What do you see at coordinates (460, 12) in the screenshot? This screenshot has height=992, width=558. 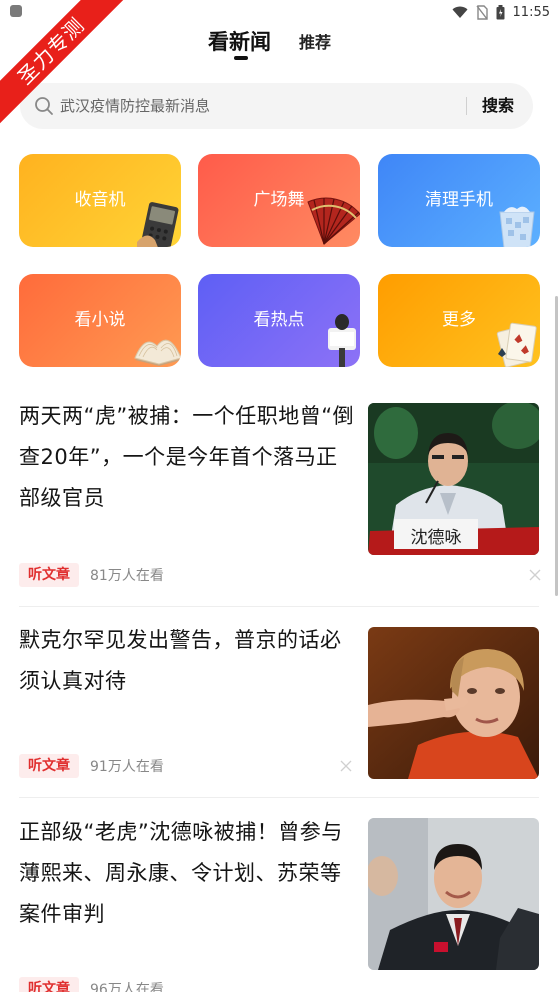 I see `wifi-icon` at bounding box center [460, 12].